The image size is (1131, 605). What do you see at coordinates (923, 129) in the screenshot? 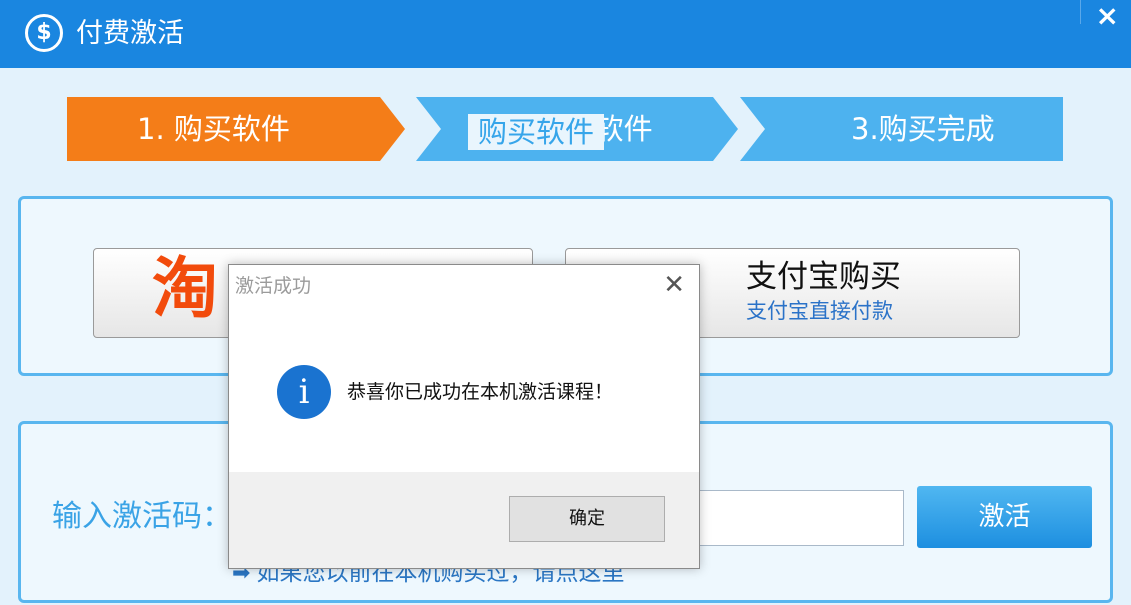
I see `step-3-label: 3.购买完成` at bounding box center [923, 129].